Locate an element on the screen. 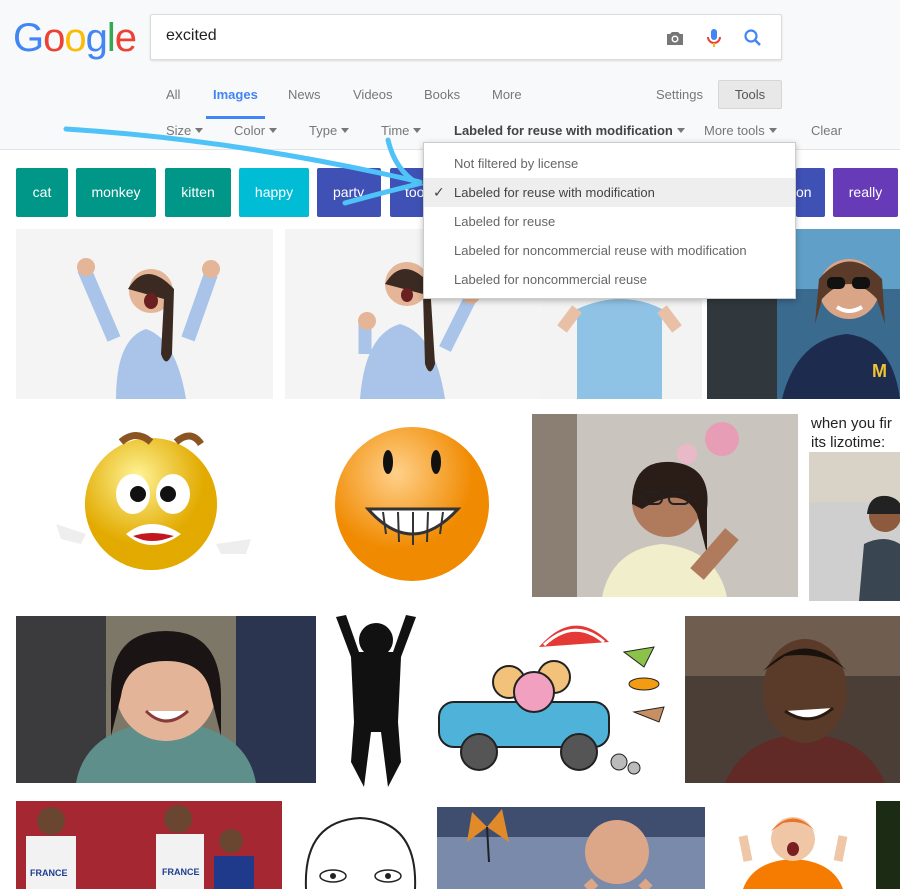  image-result-smiling-child is located at coordinates (166, 699).